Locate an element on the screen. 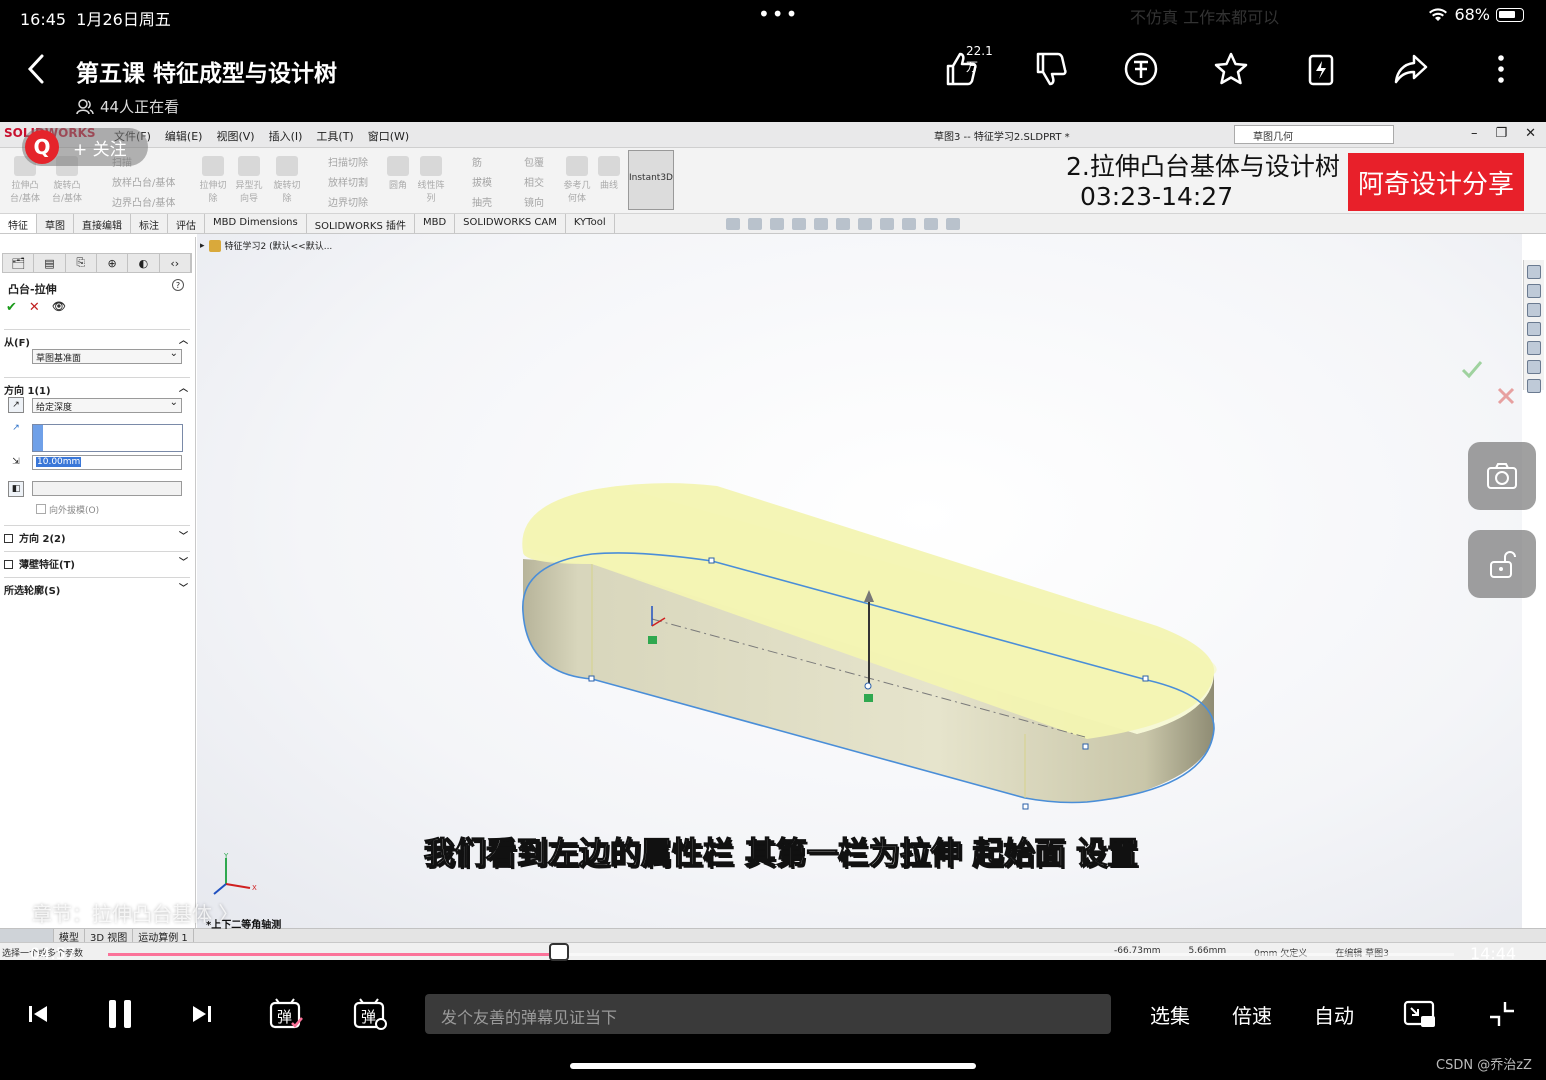 Image resolution: width=1546 pixels, height=1080 pixels. progress-knob-icon is located at coordinates (559, 952).